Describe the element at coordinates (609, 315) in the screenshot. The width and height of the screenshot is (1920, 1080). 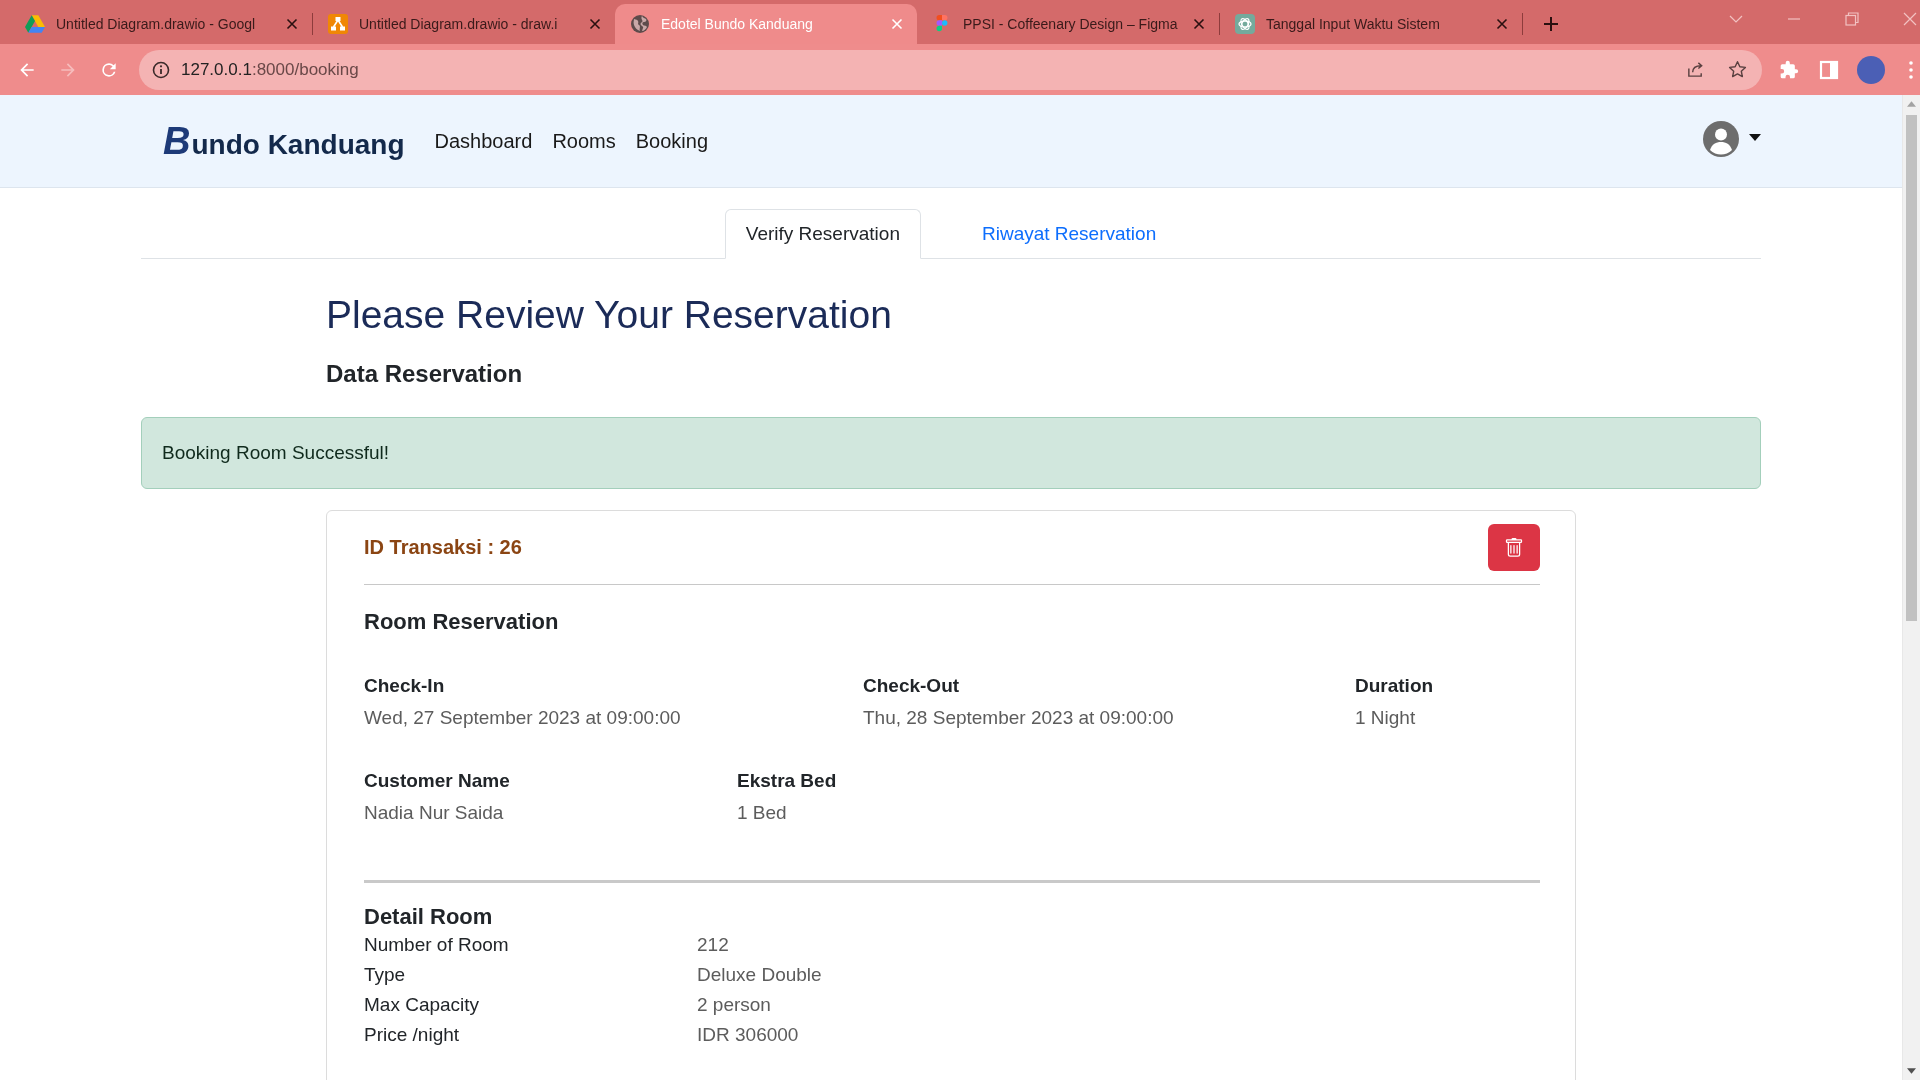
I see `page-title: Please Review Your Reservation` at that location.